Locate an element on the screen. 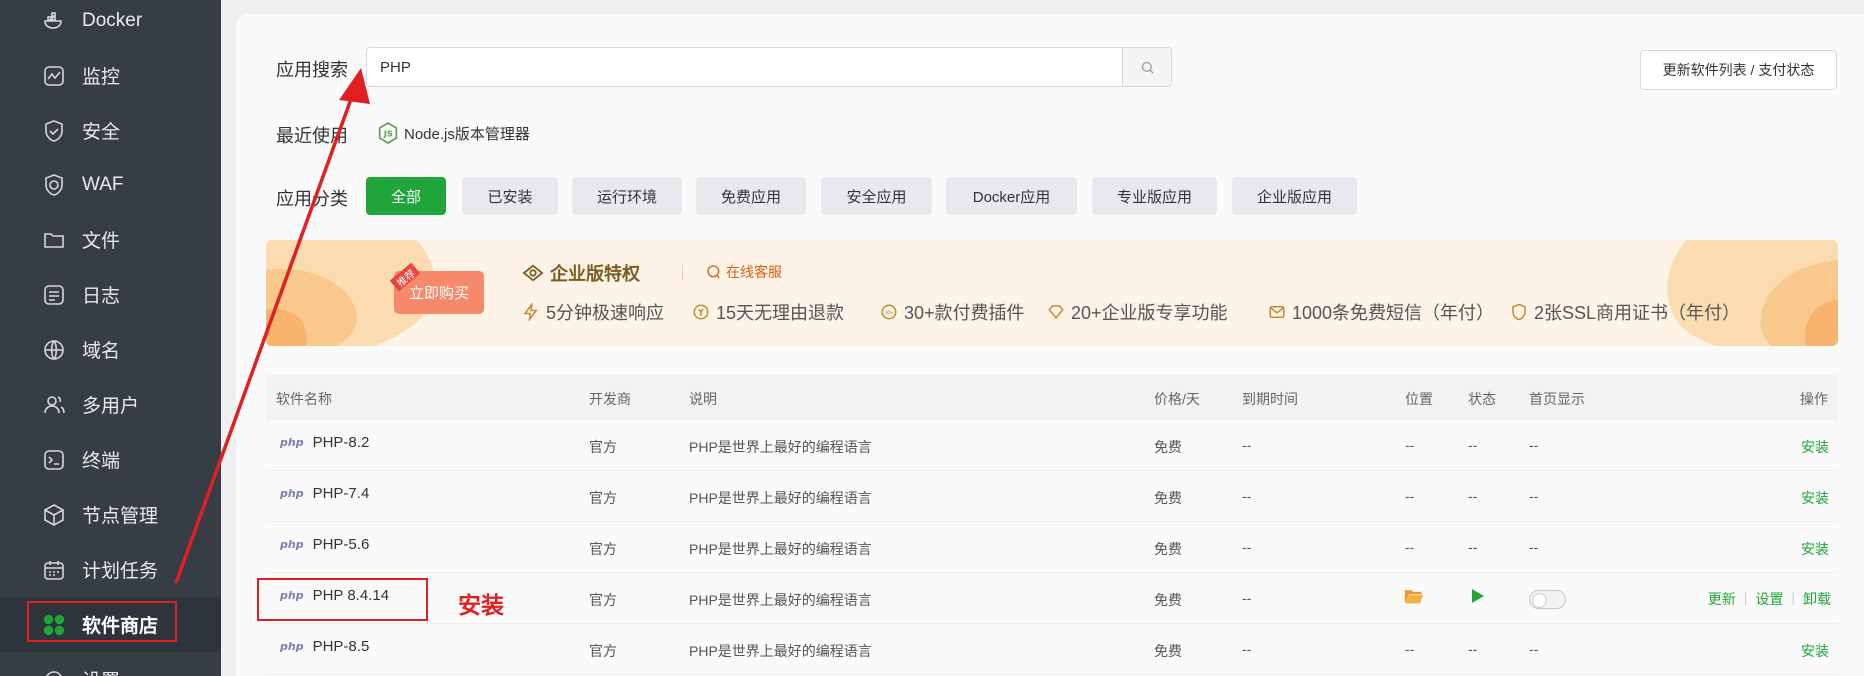 The height and width of the screenshot is (676, 1864). uninstall-button: 卸载 is located at coordinates (1817, 599).